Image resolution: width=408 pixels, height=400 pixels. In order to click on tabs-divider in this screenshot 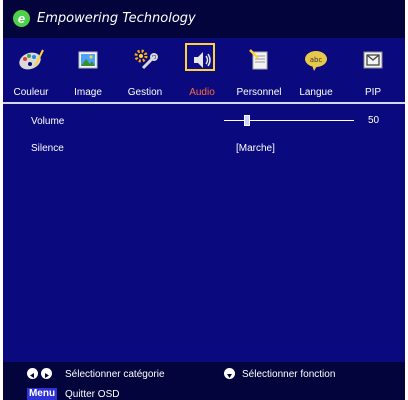, I will do `click(204, 103)`.